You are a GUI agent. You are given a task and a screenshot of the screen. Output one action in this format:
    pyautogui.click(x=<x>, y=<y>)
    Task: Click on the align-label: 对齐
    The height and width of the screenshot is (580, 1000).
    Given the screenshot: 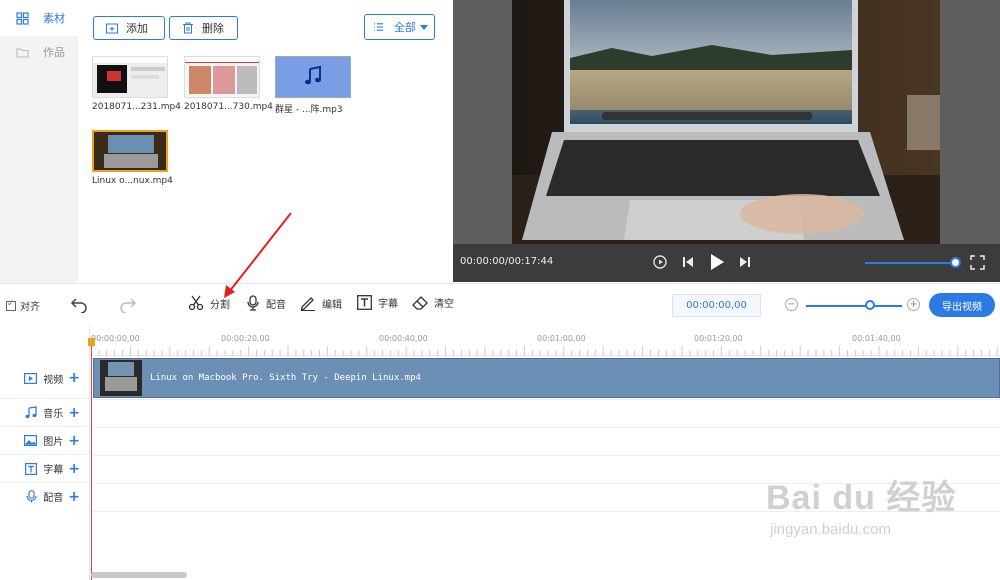 What is the action you would take?
    pyautogui.click(x=30, y=307)
    